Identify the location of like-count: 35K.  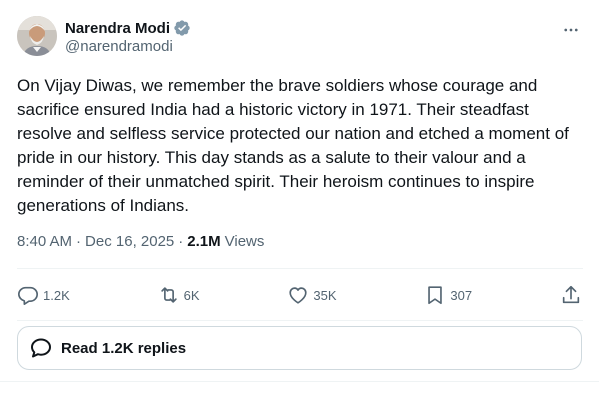
(325, 295).